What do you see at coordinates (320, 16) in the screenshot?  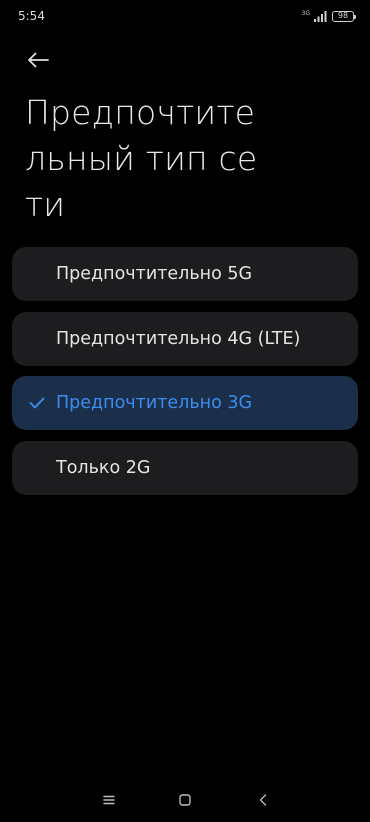 I see `signal-icon` at bounding box center [320, 16].